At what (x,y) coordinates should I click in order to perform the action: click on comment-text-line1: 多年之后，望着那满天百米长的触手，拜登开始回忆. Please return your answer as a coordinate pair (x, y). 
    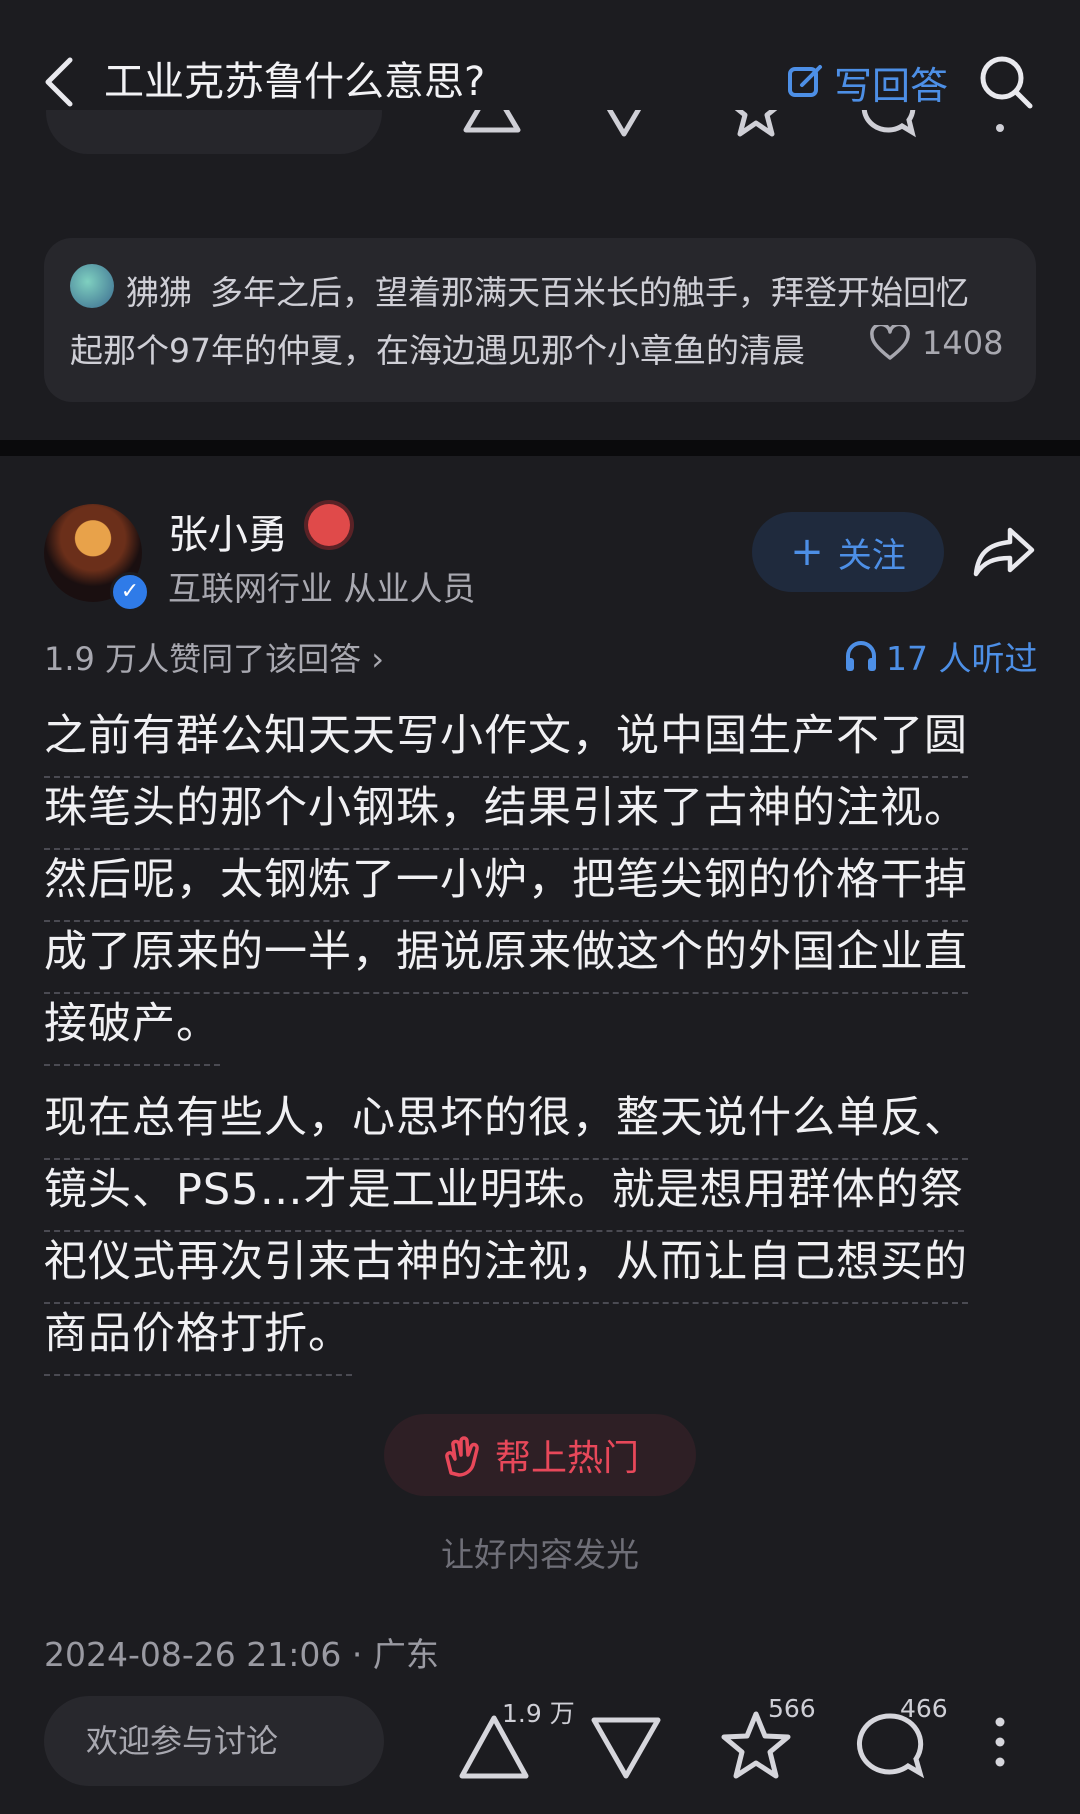
    Looking at the image, I should click on (589, 292).